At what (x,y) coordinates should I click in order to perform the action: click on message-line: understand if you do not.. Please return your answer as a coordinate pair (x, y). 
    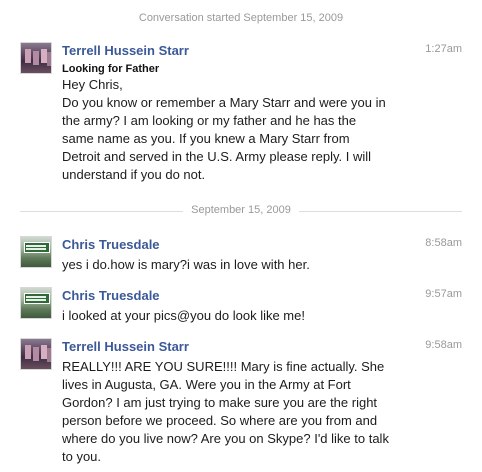
    Looking at the image, I should click on (134, 174).